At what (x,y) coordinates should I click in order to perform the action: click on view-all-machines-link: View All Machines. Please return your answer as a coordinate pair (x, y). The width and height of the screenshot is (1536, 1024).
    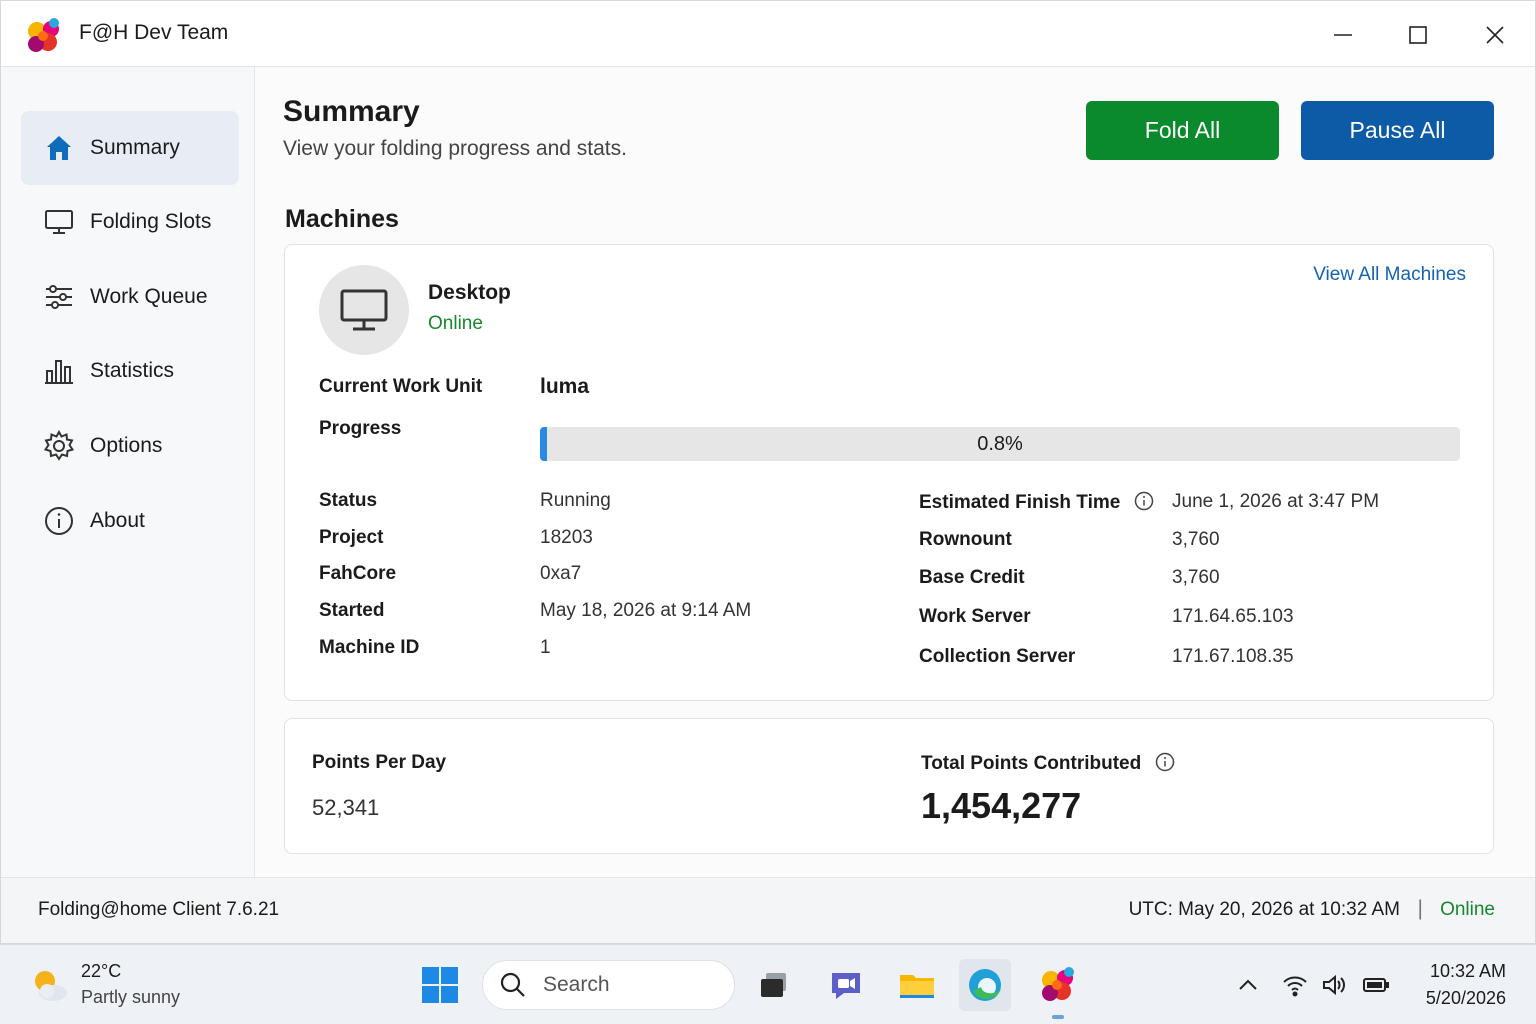
    Looking at the image, I should click on (1389, 275).